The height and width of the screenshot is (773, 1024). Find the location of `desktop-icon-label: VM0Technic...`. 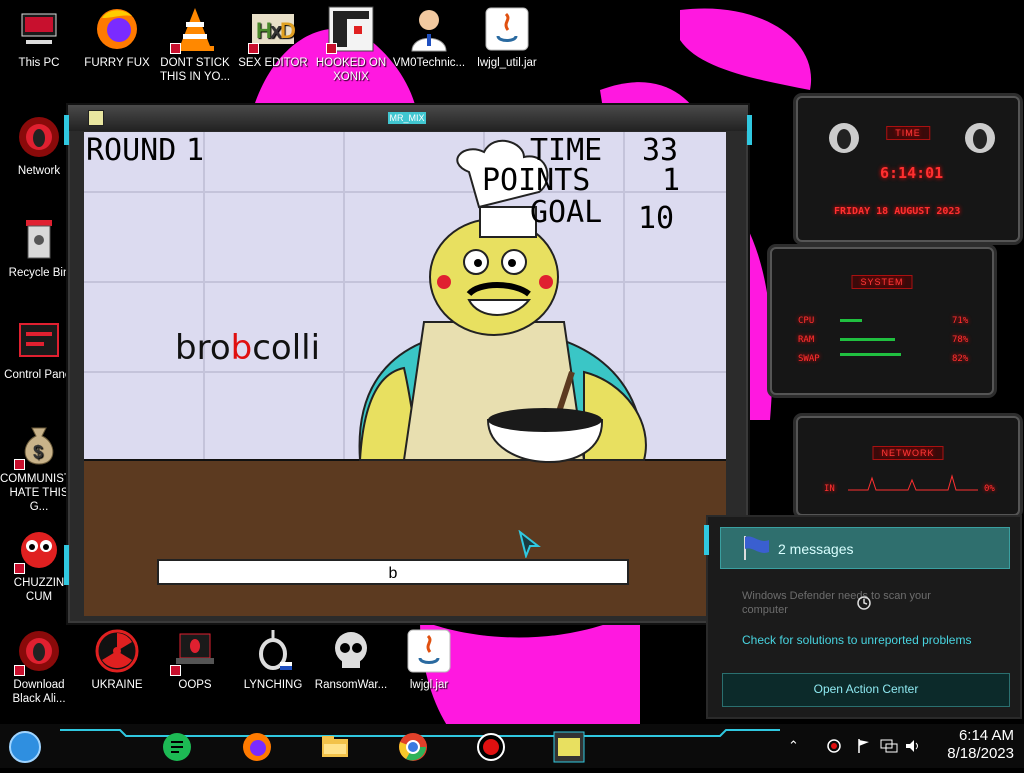

desktop-icon-label: VM0Technic... is located at coordinates (429, 63).